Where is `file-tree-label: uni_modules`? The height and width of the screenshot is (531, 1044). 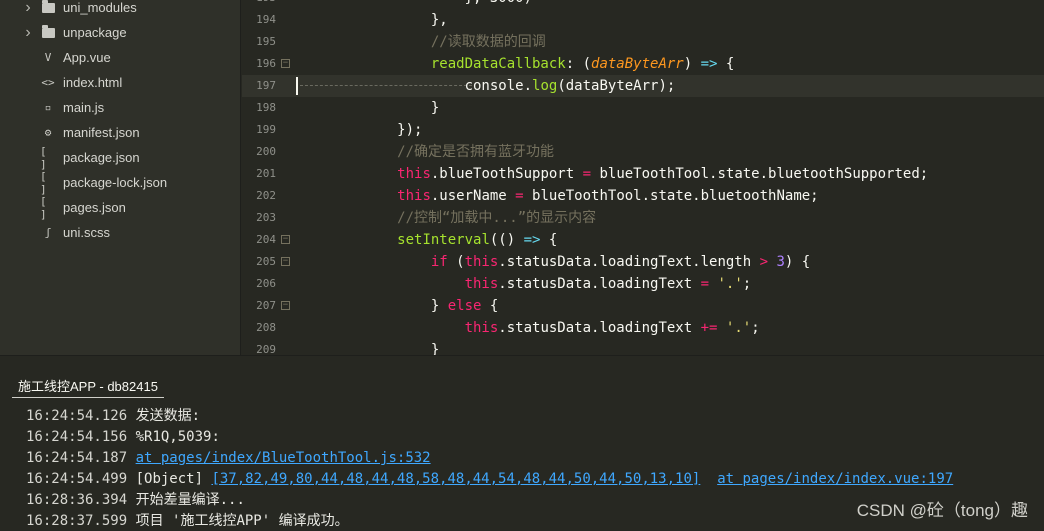
file-tree-label: uni_modules is located at coordinates (100, 7).